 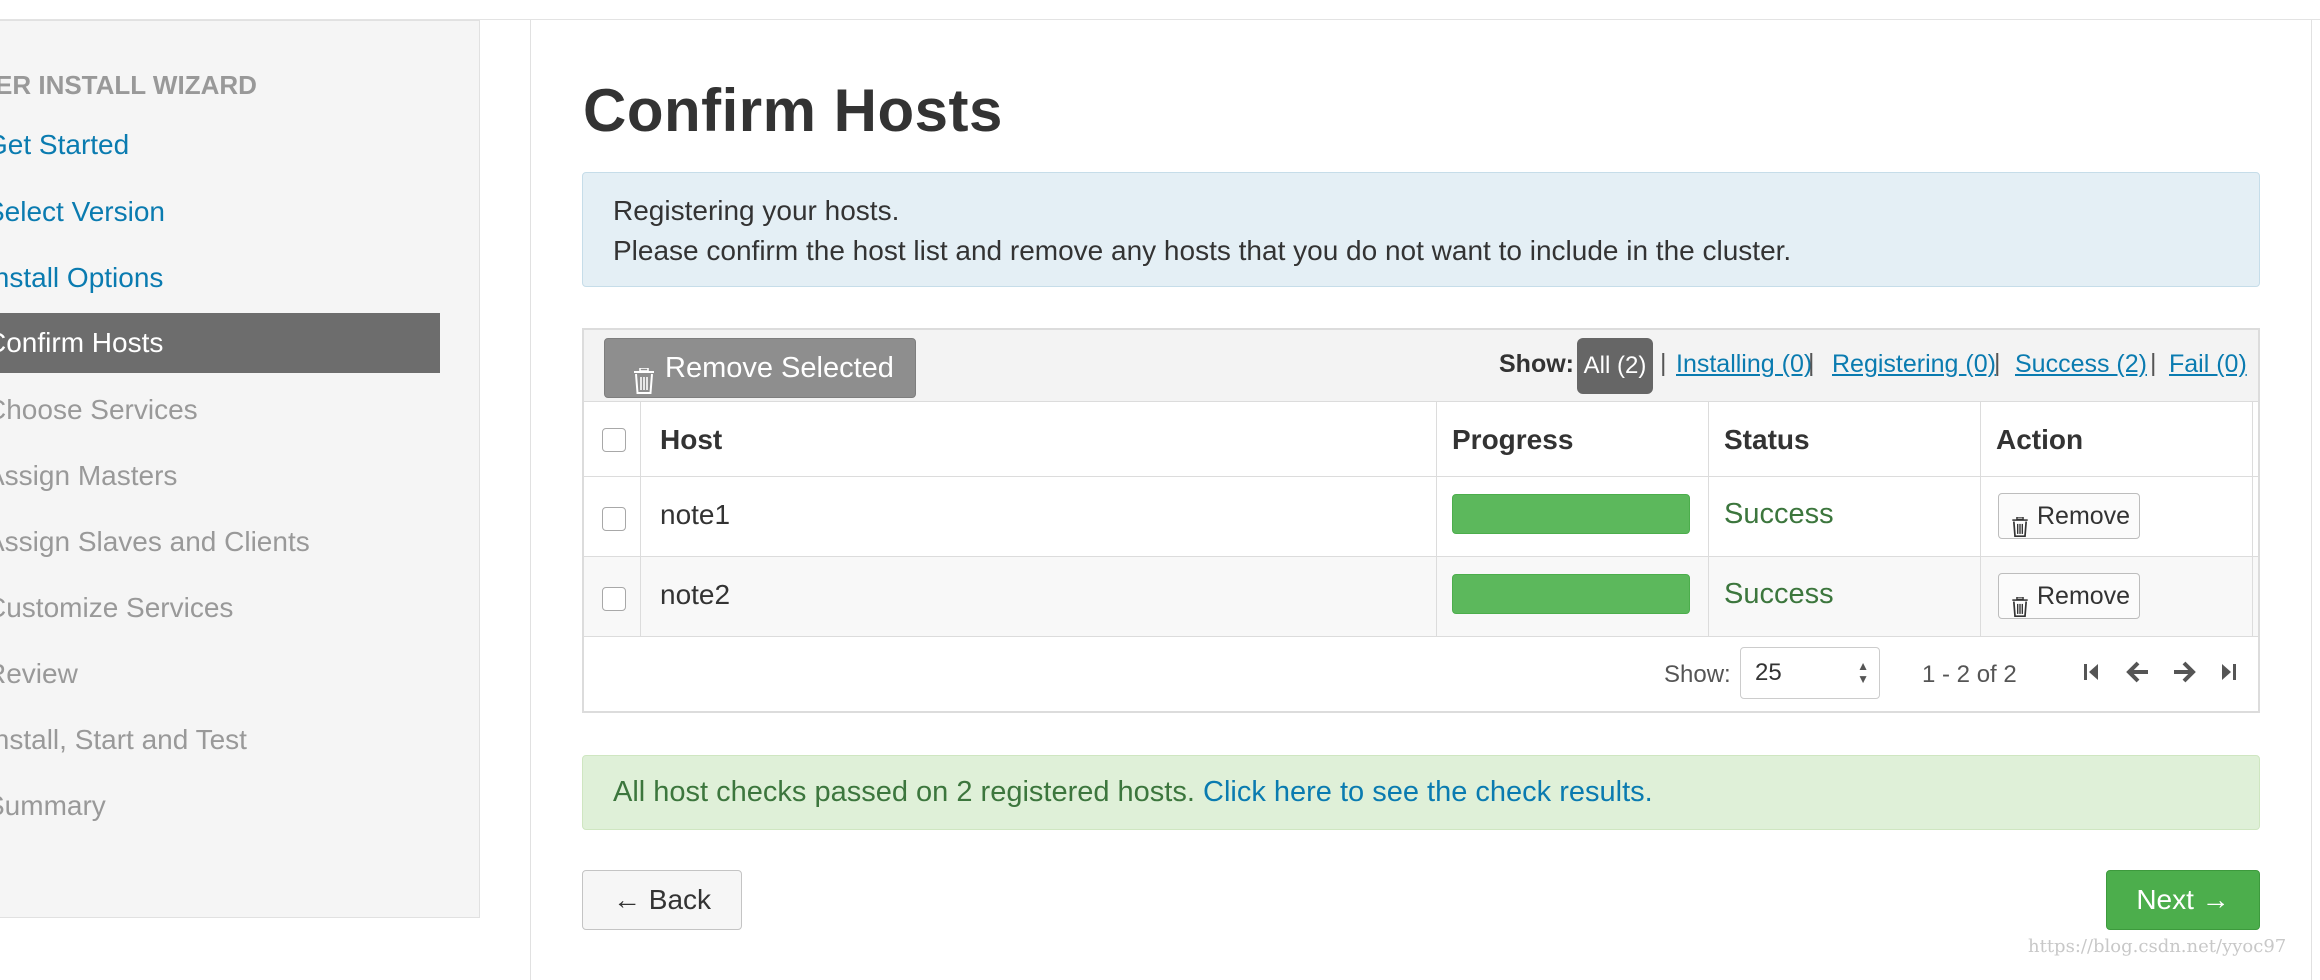 I want to click on filter-installing: Installing (0), so click(x=1744, y=364).